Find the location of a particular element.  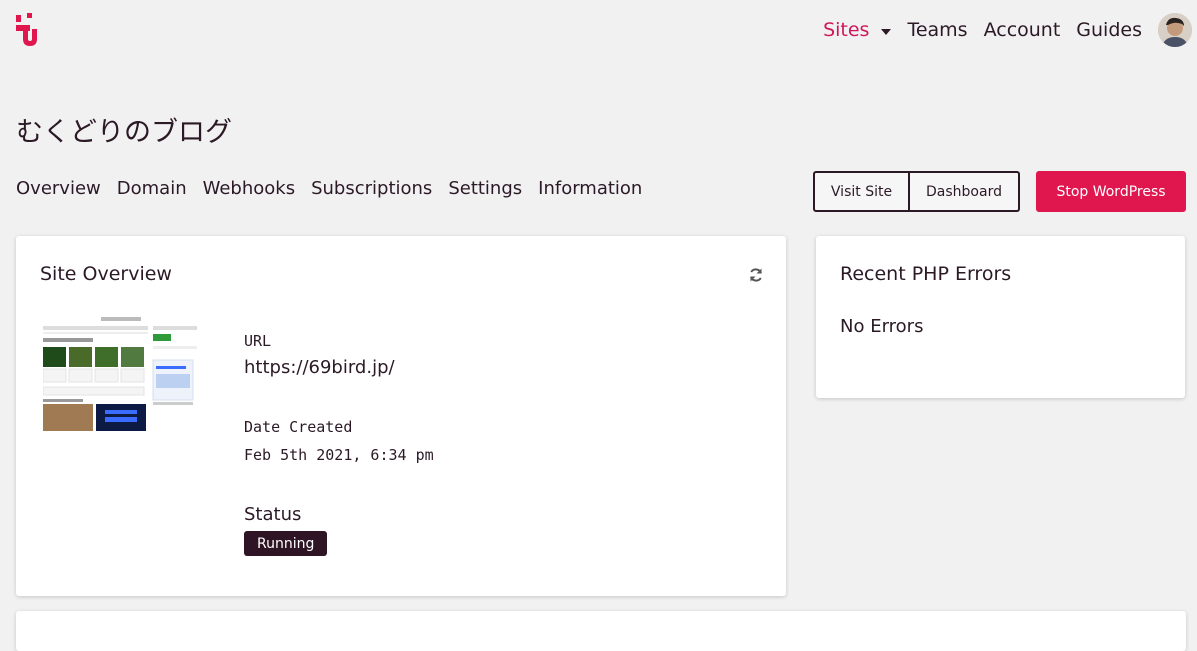

tab-overview: Overview is located at coordinates (58, 188).